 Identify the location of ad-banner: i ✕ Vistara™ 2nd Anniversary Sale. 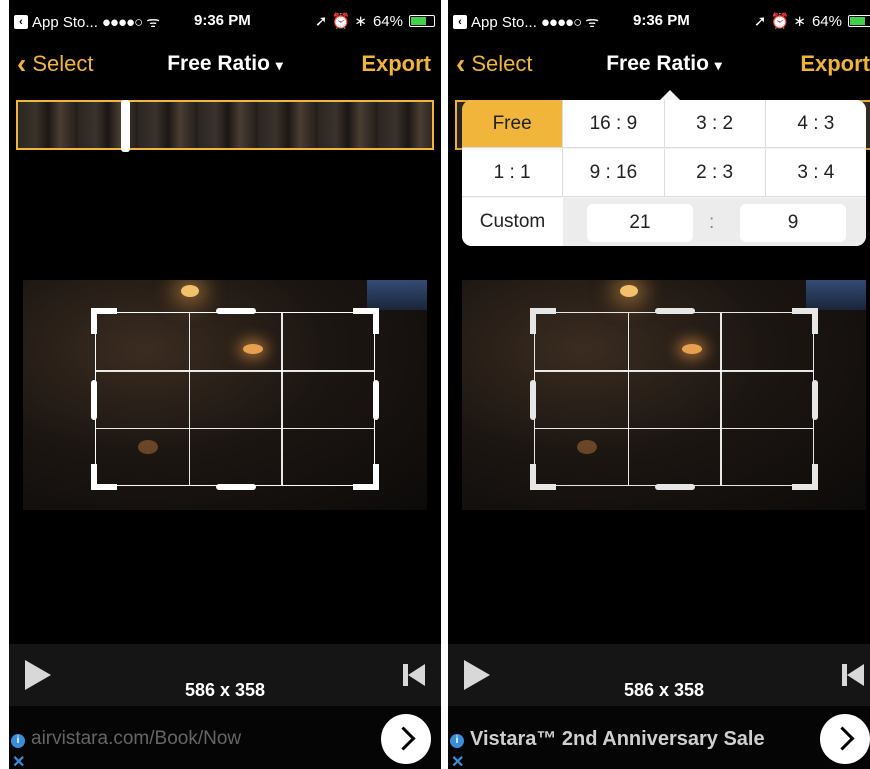
(659, 737).